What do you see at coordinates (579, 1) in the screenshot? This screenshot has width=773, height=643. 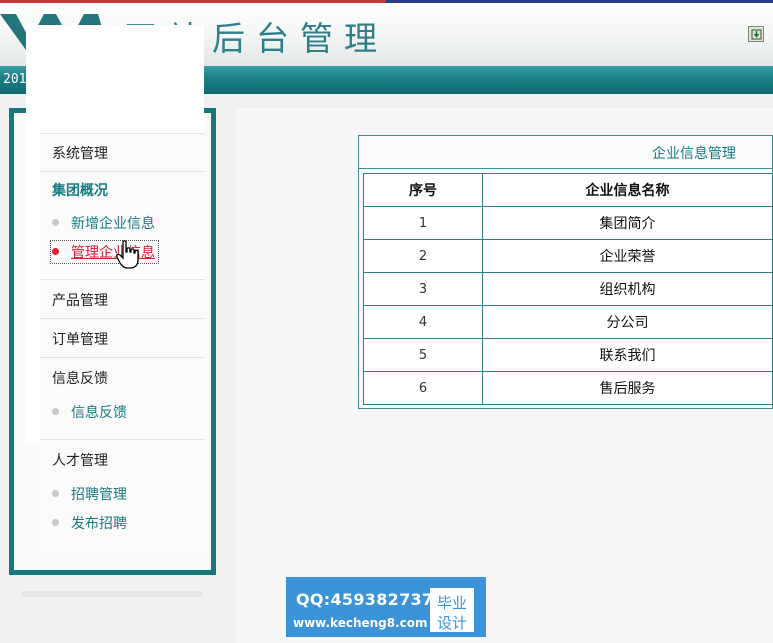 I see `top-accent-line-blue` at bounding box center [579, 1].